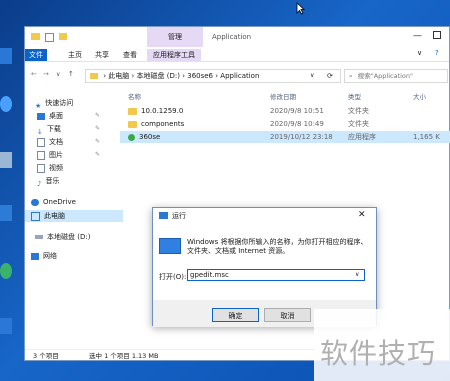 The height and width of the screenshot is (381, 450). What do you see at coordinates (130, 55) in the screenshot?
I see `tab-view: 查看` at bounding box center [130, 55].